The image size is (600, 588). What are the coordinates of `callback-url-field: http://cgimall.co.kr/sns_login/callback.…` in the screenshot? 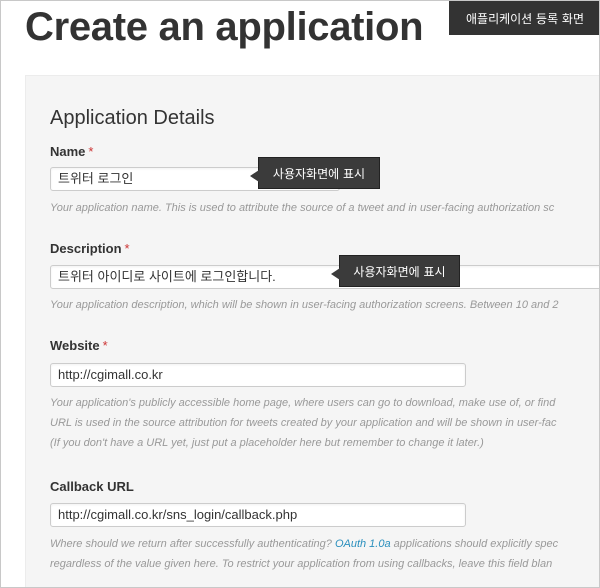 It's located at (258, 515).